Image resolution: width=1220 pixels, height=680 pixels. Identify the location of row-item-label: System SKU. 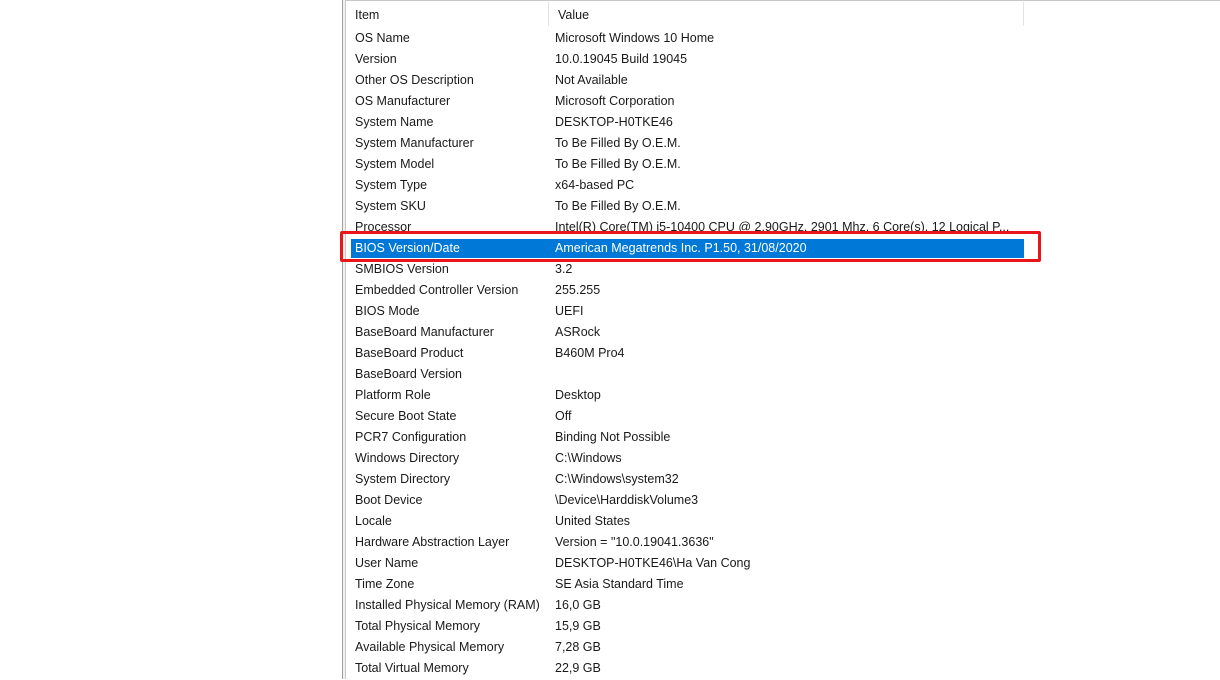
(390, 206).